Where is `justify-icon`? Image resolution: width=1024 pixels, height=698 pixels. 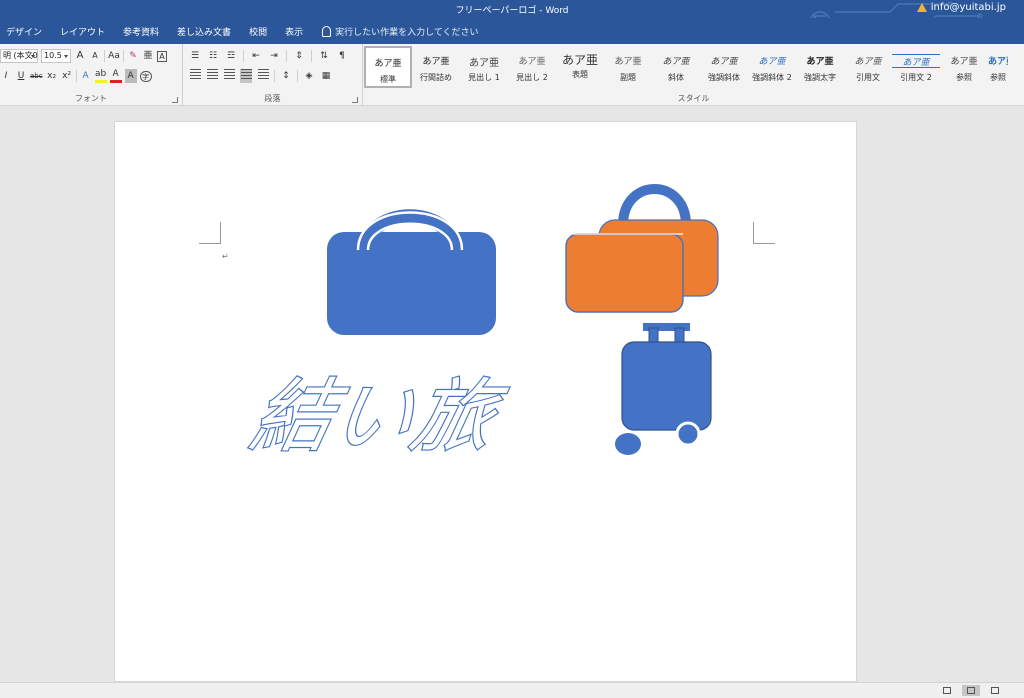
justify-icon is located at coordinates (246, 76).